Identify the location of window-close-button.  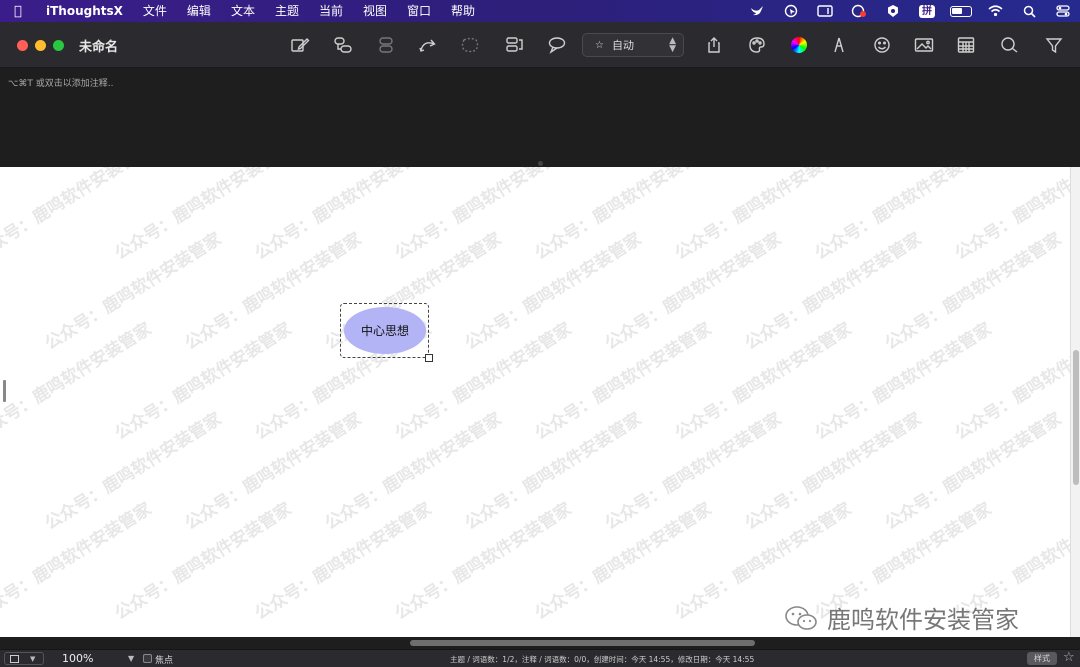
(22, 45).